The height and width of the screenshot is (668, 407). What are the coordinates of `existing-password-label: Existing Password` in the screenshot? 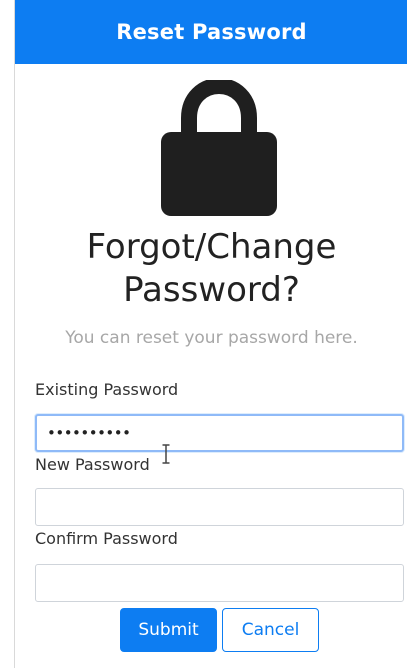 It's located at (107, 389).